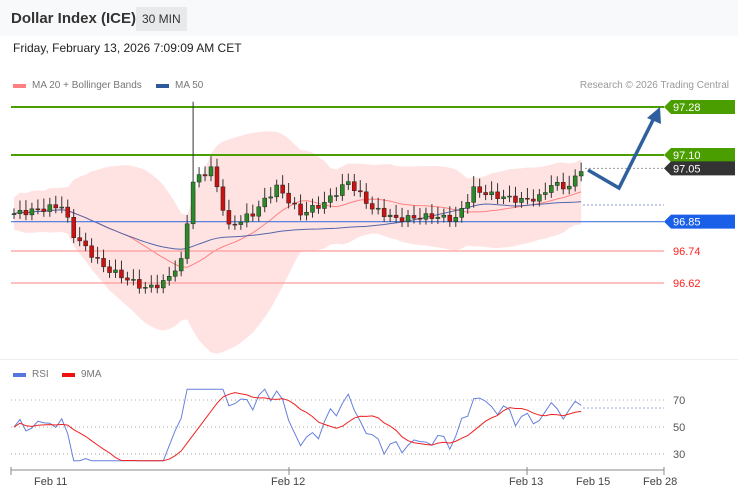 Image resolution: width=738 pixels, height=500 pixels. Describe the element at coordinates (660, 482) in the screenshot. I see `x-tick: Feb 28` at that location.